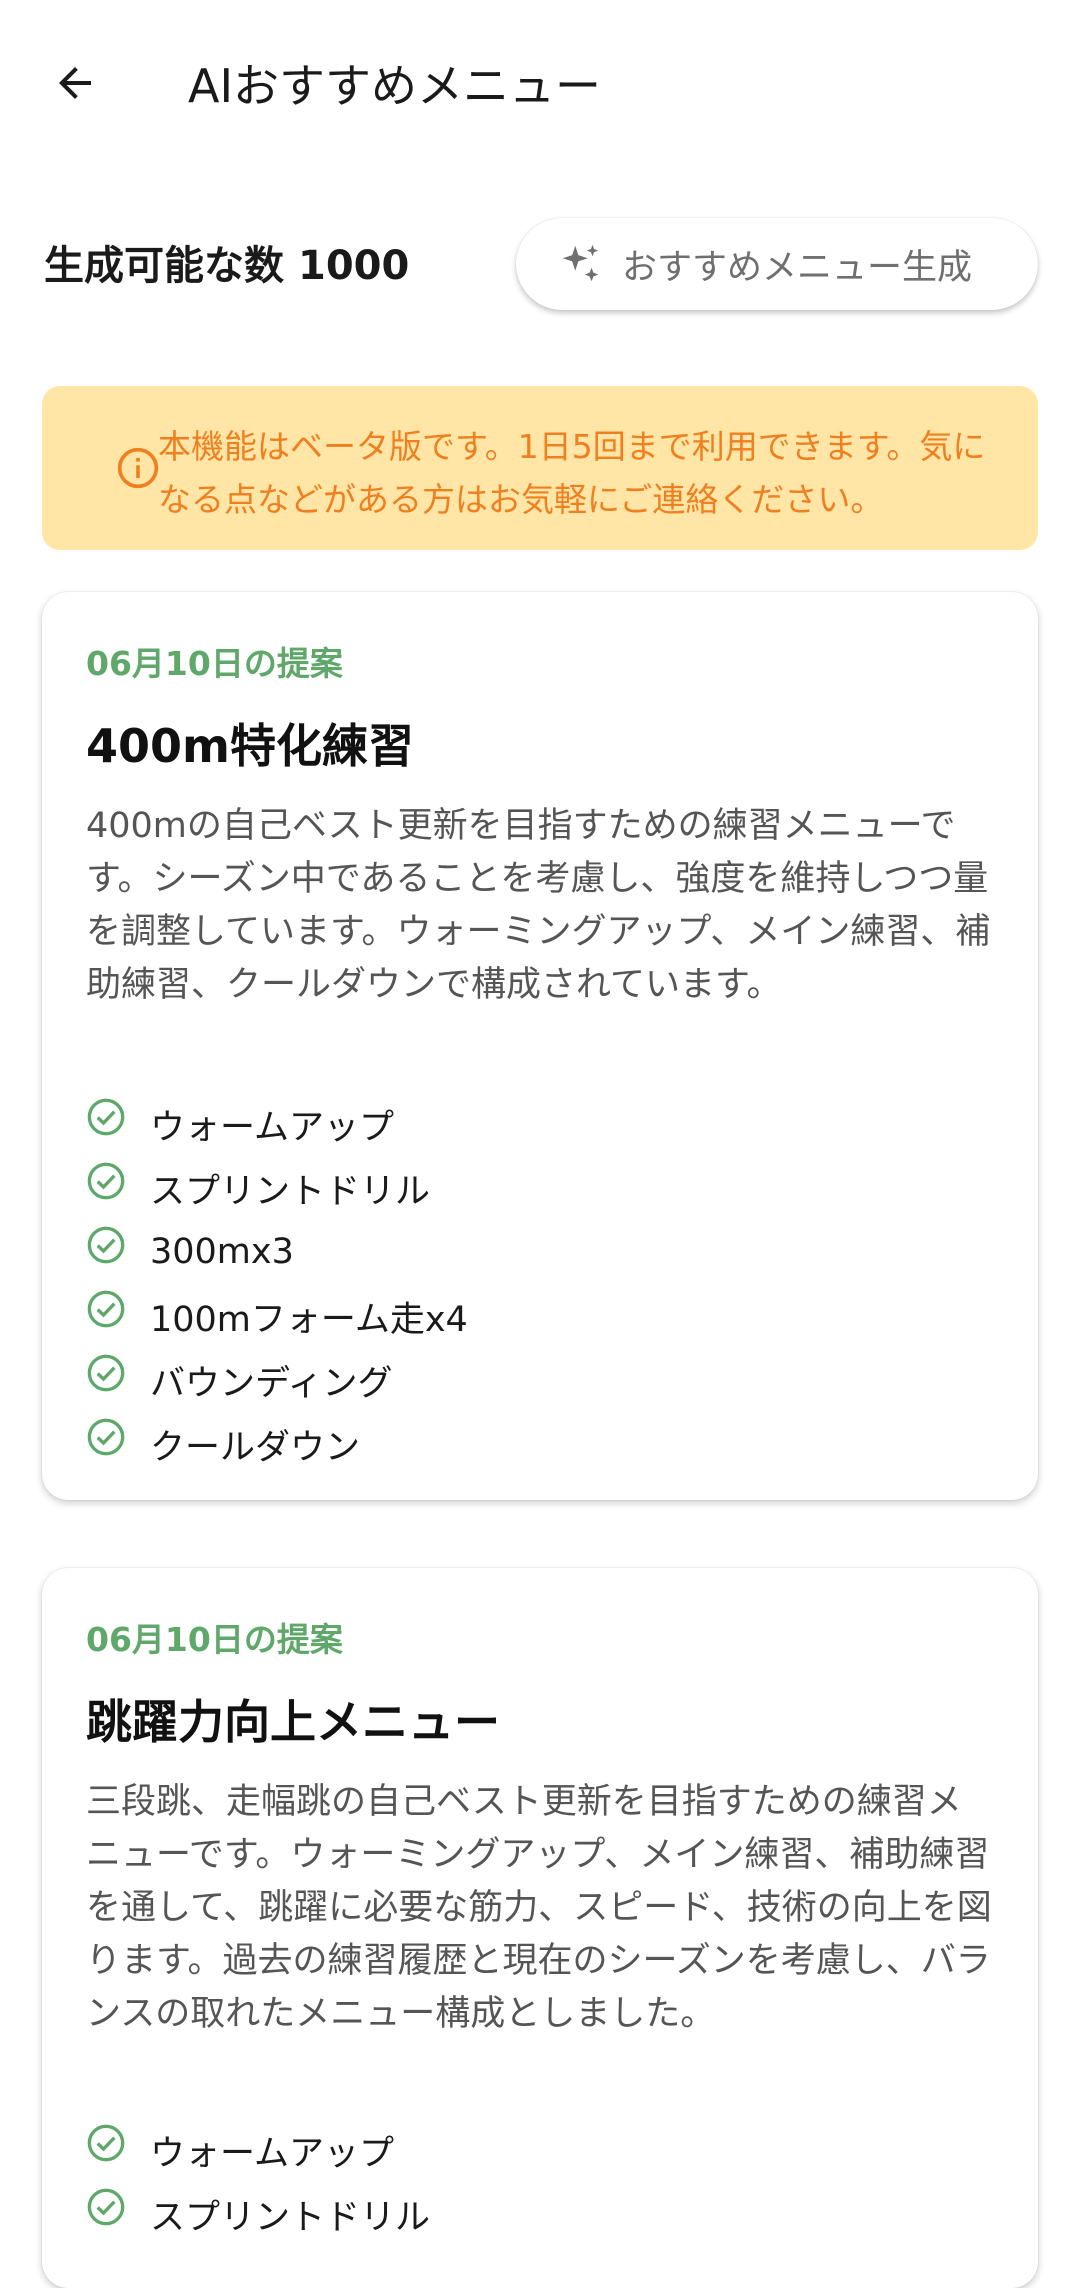  I want to click on info-icon, so click(138, 468).